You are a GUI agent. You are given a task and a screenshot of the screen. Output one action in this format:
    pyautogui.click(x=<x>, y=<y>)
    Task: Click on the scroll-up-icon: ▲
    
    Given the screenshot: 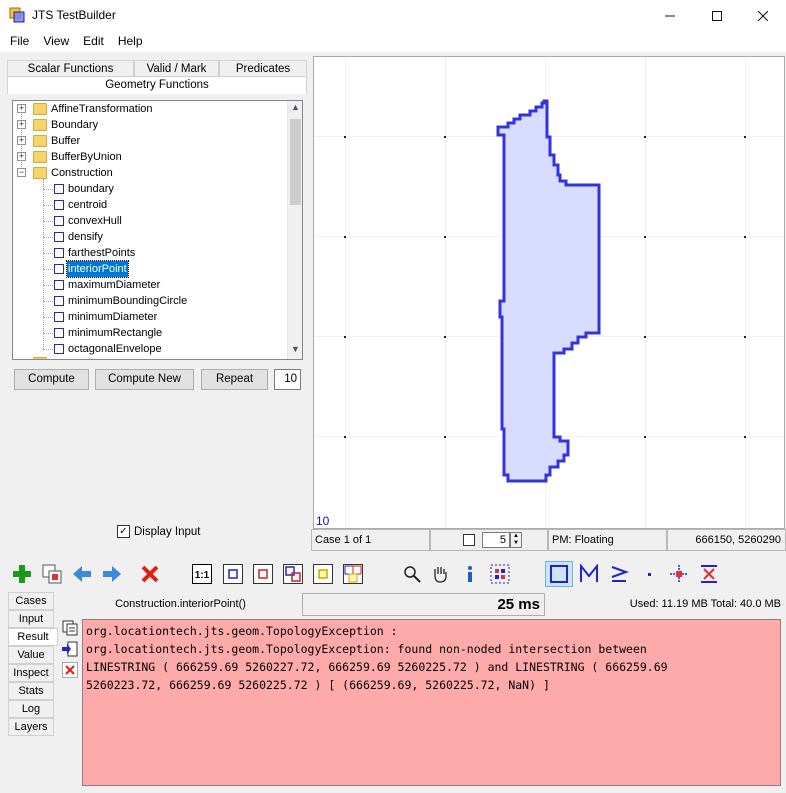 What is the action you would take?
    pyautogui.click(x=295, y=109)
    